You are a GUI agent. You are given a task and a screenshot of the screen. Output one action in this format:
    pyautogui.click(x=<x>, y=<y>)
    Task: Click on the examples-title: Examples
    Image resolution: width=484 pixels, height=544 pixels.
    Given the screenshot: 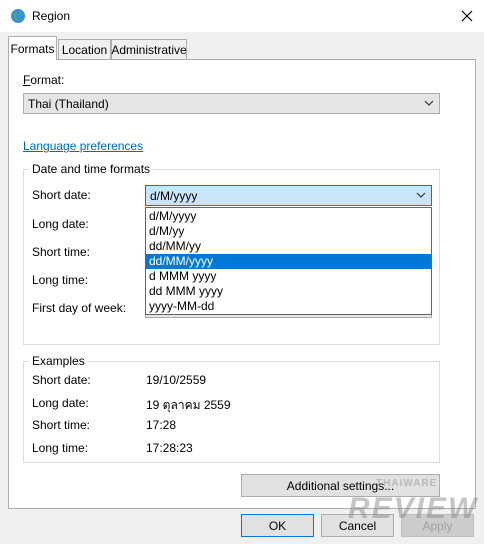 What is the action you would take?
    pyautogui.click(x=58, y=361)
    